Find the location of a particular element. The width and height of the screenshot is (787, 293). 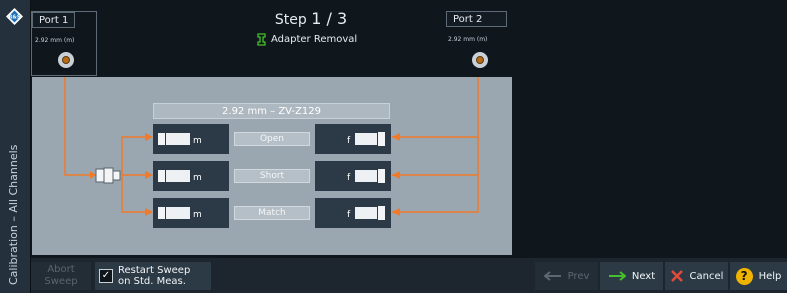

match-male-standard: m is located at coordinates (191, 213).